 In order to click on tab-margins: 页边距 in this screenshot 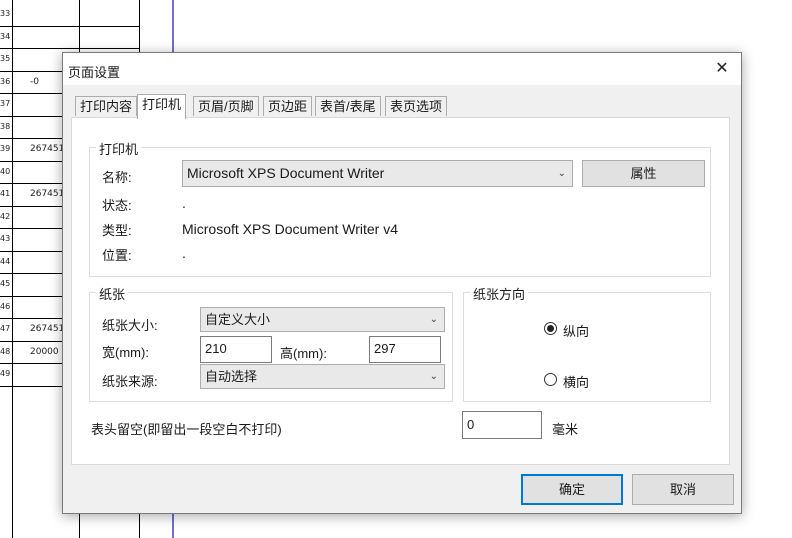, I will do `click(288, 106)`.